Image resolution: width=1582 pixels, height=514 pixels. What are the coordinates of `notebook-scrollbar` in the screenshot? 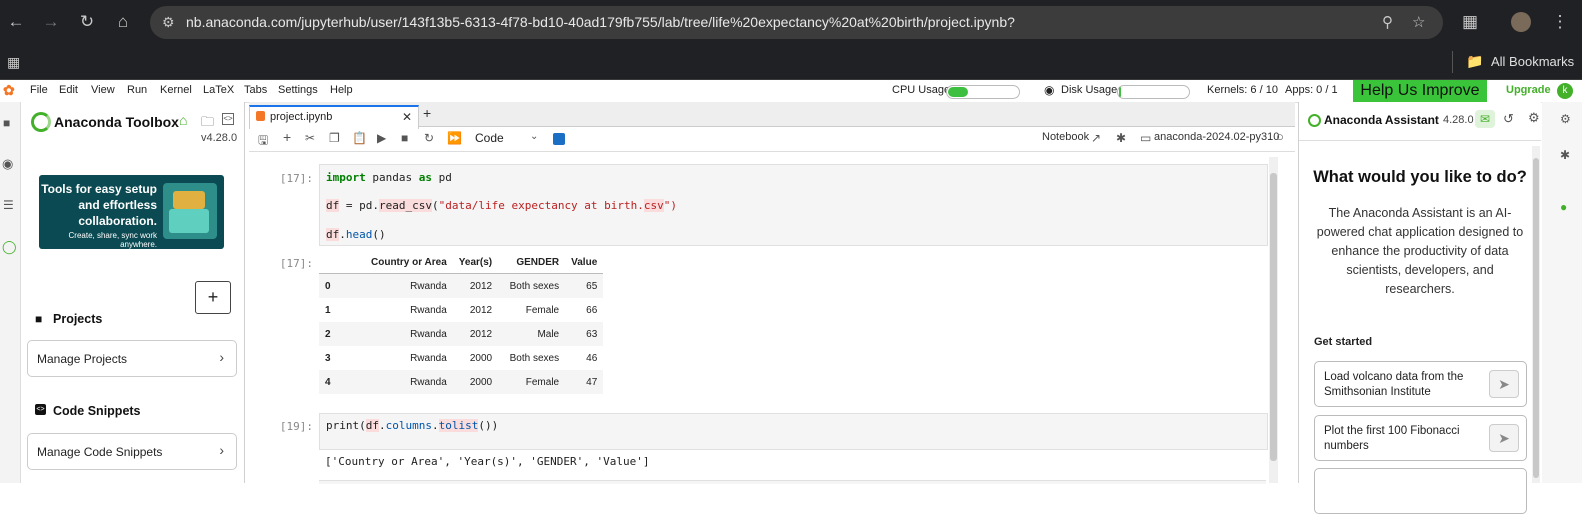 It's located at (1273, 320).